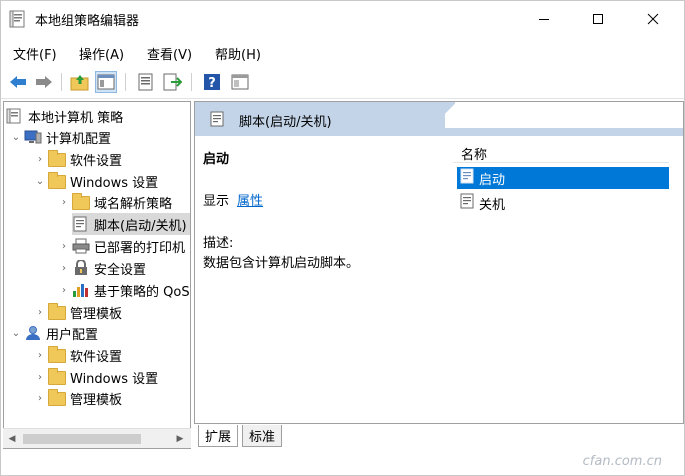 The width and height of the screenshot is (685, 476). I want to click on list-item-startup: 启动, so click(563, 178).